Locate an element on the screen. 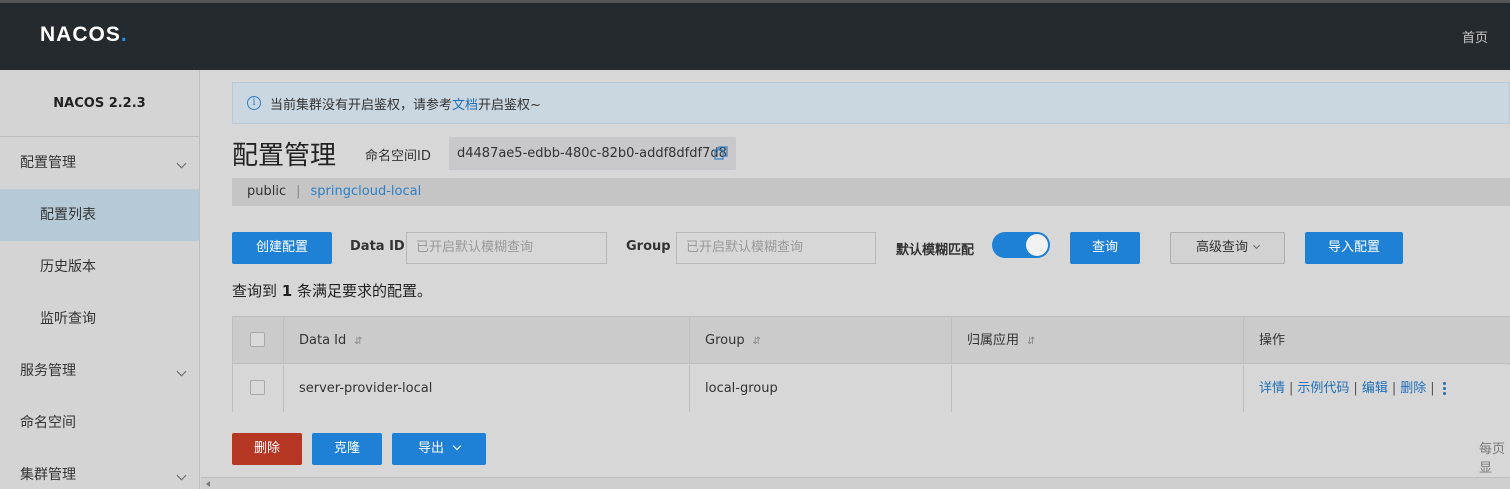 This screenshot has height=489, width=1510. namespace-tab-springcloud-local: springcloud-local is located at coordinates (366, 191).